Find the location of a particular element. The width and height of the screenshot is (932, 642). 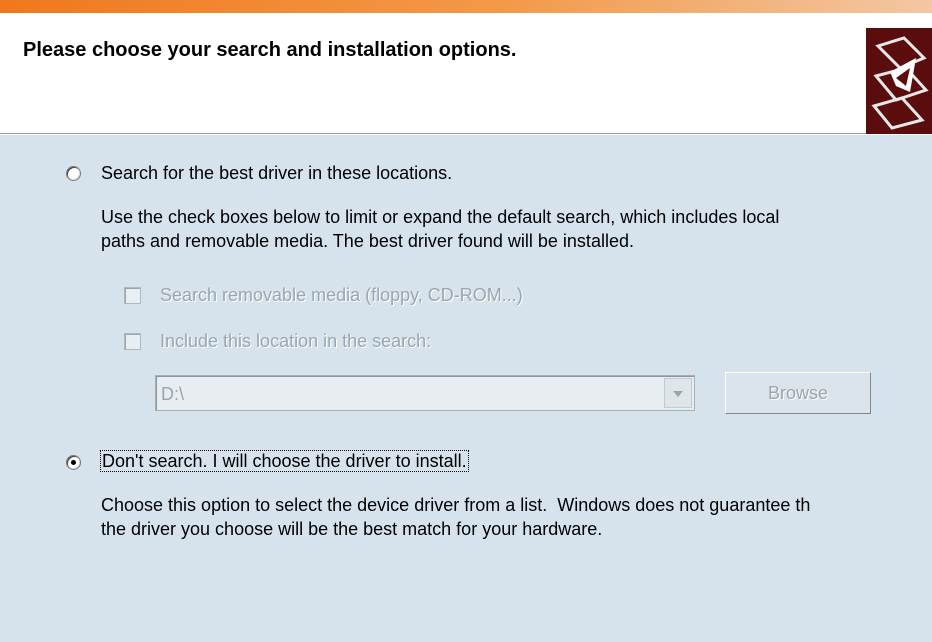

browse-button: Browse is located at coordinates (798, 393).